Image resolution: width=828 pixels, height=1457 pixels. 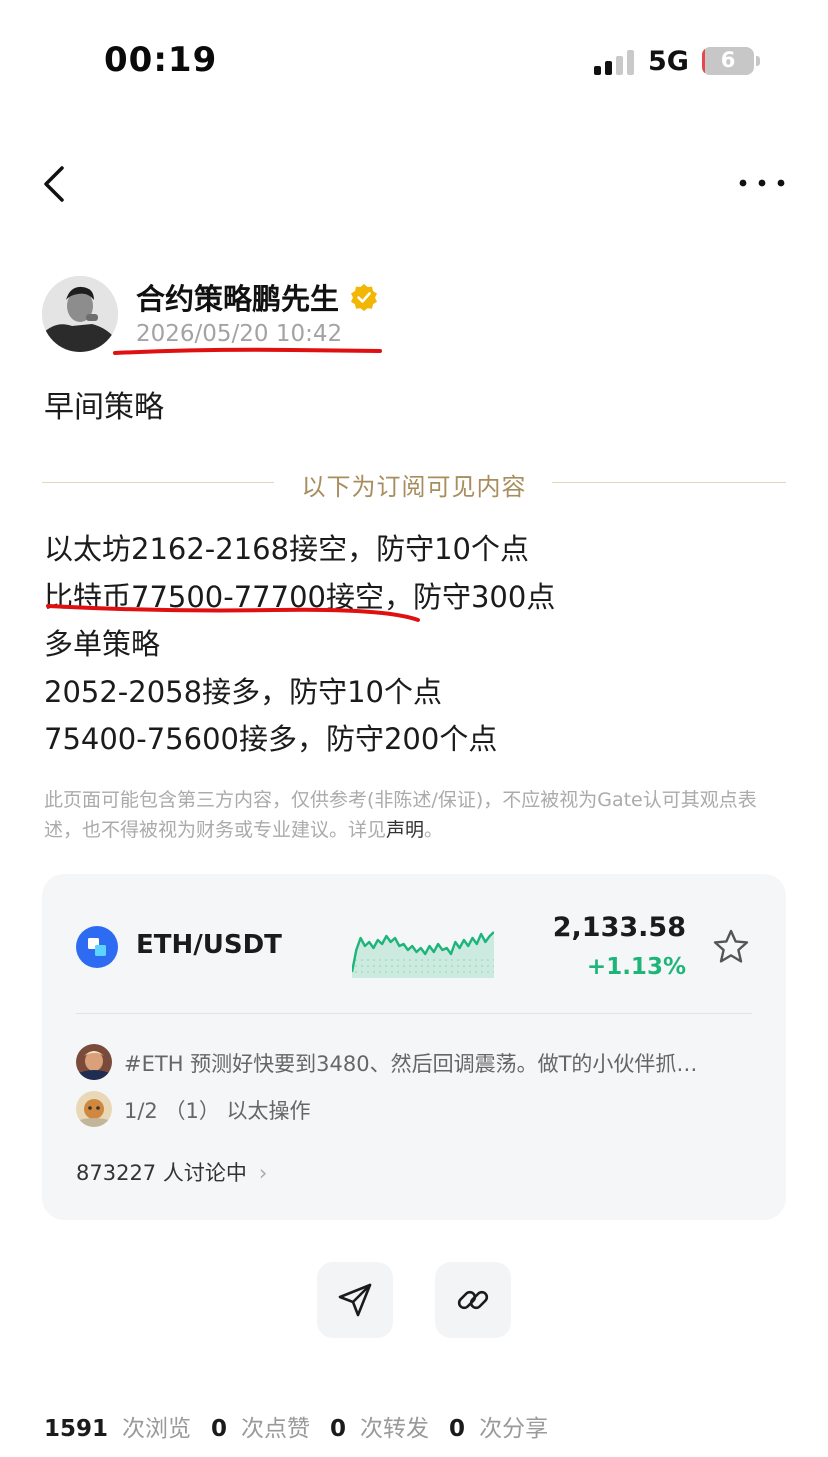 I want to click on link-icon, so click(x=473, y=1300).